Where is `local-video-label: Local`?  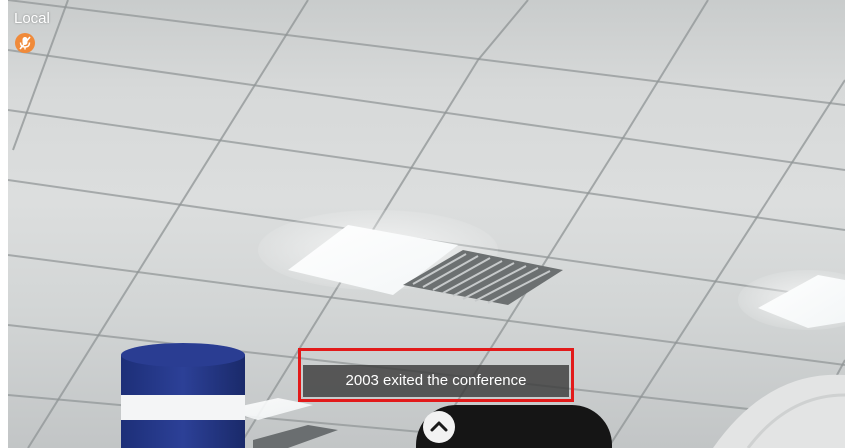
local-video-label: Local is located at coordinates (32, 18).